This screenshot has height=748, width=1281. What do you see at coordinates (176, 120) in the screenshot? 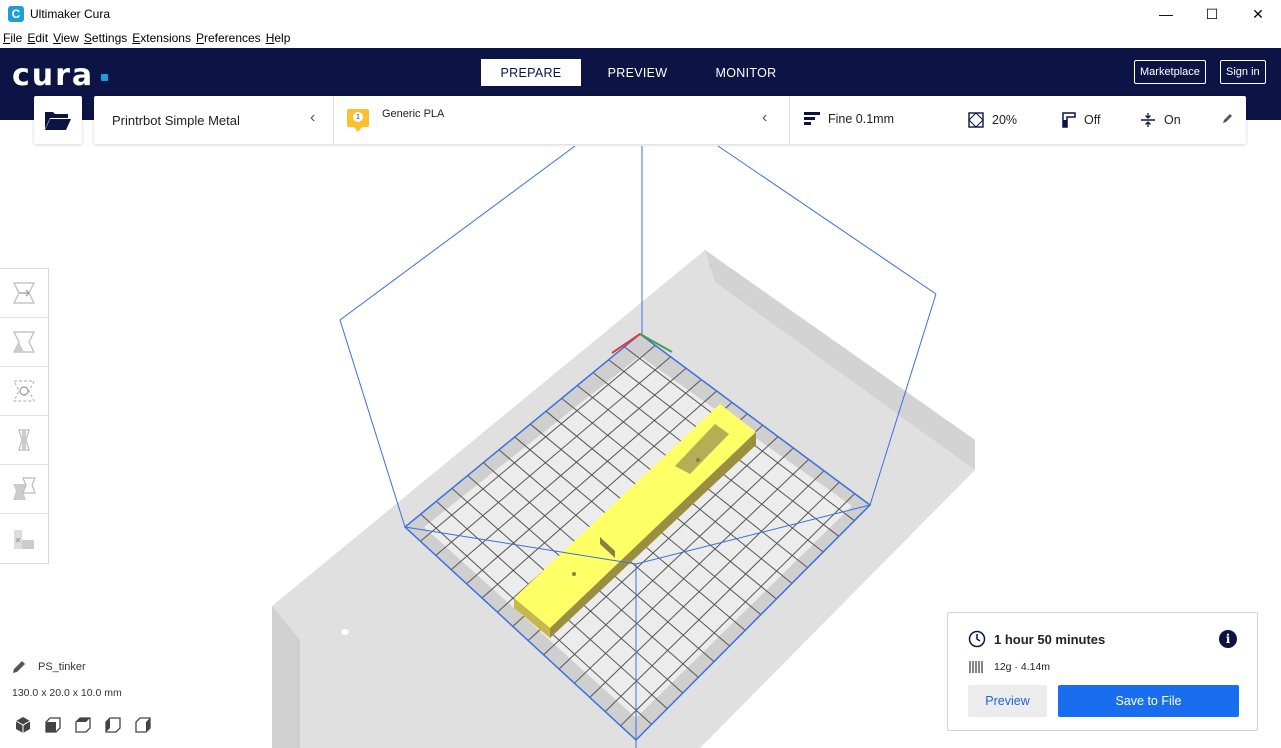
I see `printer-name: Printrbot Simple Metal` at bounding box center [176, 120].